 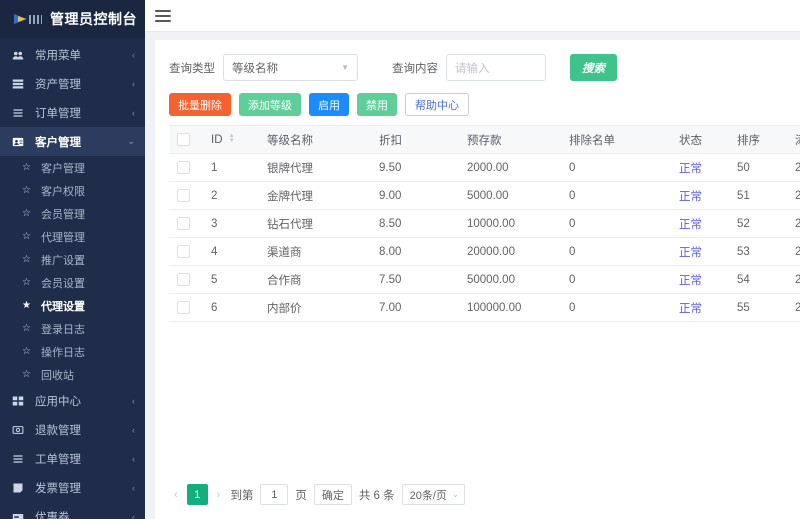 What do you see at coordinates (437, 104) in the screenshot?
I see `help-center-button: 帮助中心` at bounding box center [437, 104].